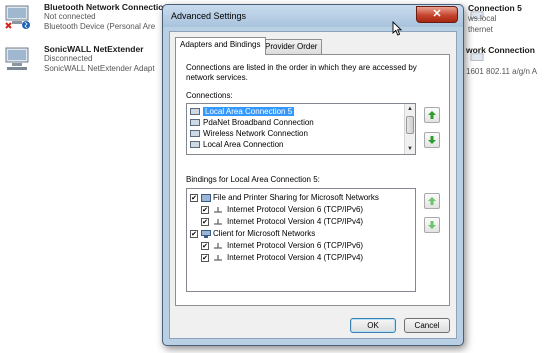  Describe the element at coordinates (410, 149) in the screenshot. I see `scroll-down-icon: ▼` at that location.